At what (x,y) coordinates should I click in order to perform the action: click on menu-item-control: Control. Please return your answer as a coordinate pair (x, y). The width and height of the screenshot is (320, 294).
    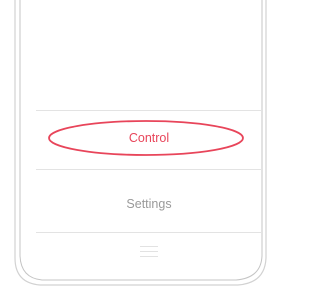
    Looking at the image, I should click on (149, 139).